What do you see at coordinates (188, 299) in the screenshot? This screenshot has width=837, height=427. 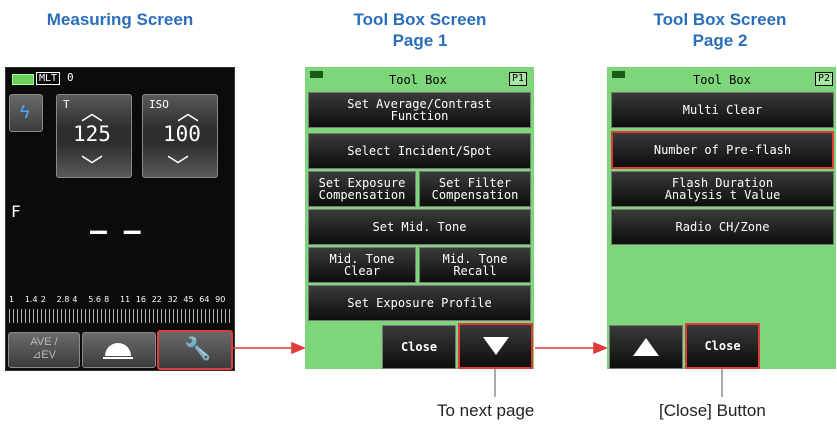 I see `scale-tick-label: 45` at bounding box center [188, 299].